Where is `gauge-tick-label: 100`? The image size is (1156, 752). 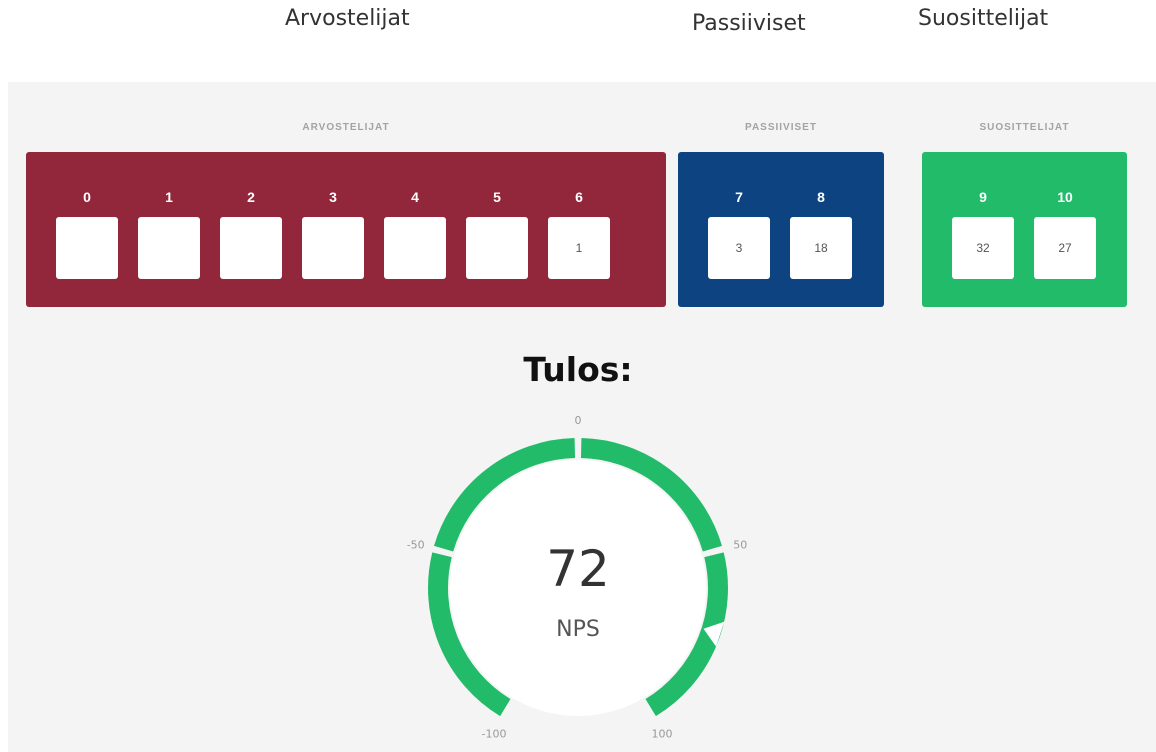
gauge-tick-label: 100 is located at coordinates (662, 734).